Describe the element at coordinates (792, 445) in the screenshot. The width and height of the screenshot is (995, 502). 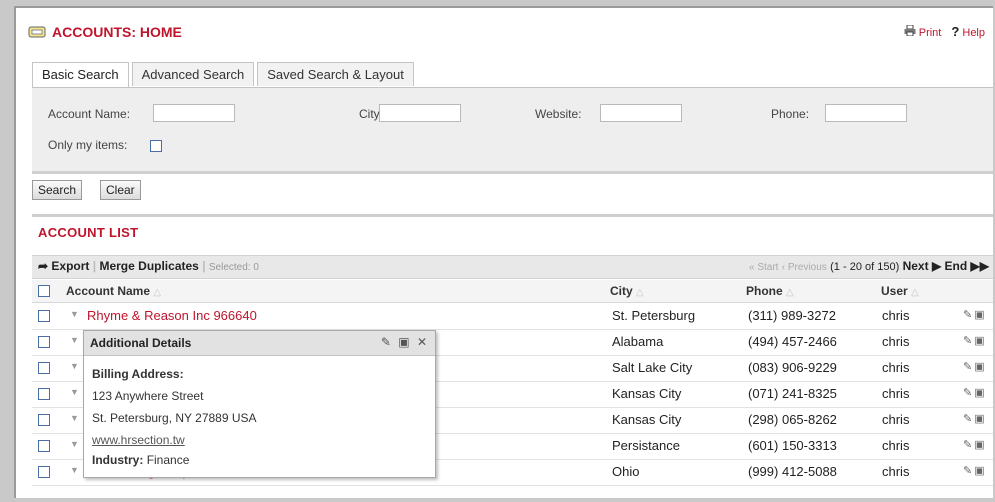
I see `phone-cell: (601) 150-3313` at that location.